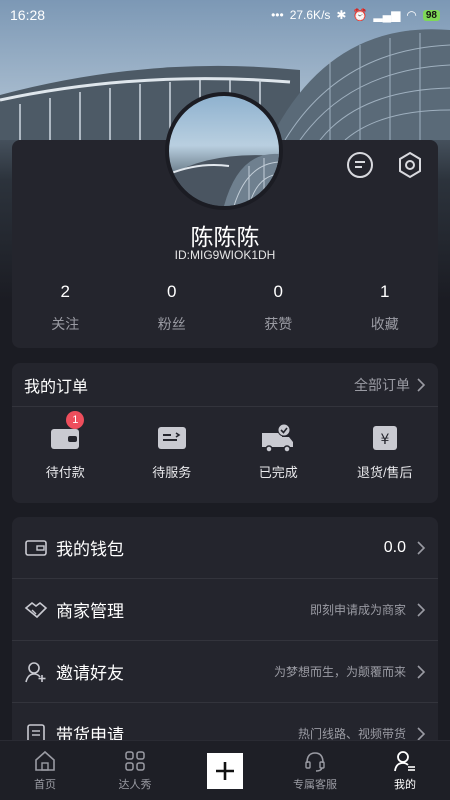 Image resolution: width=450 pixels, height=800 pixels. I want to click on bottom-tab-bar: 首页 达人秀 专属客服 我的, so click(225, 770).